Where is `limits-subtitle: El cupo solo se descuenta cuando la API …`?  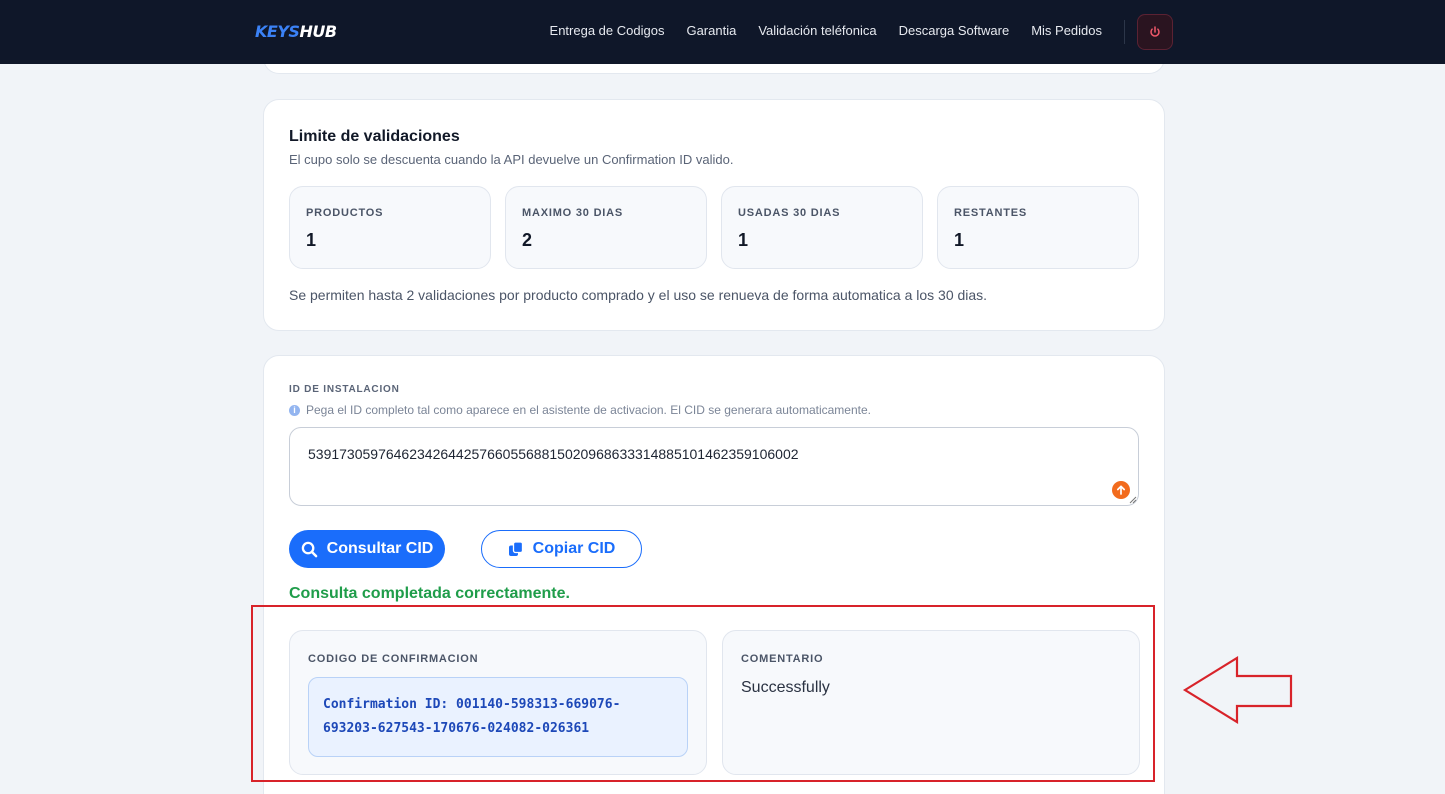 limits-subtitle: El cupo solo se descuenta cuando la API … is located at coordinates (511, 159).